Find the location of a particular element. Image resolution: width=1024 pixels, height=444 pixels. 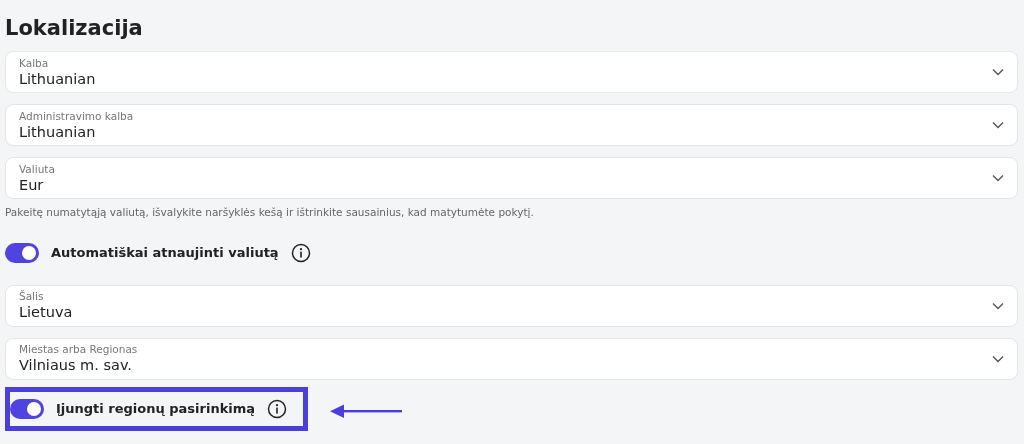

field-label: Kalba is located at coordinates (34, 62).